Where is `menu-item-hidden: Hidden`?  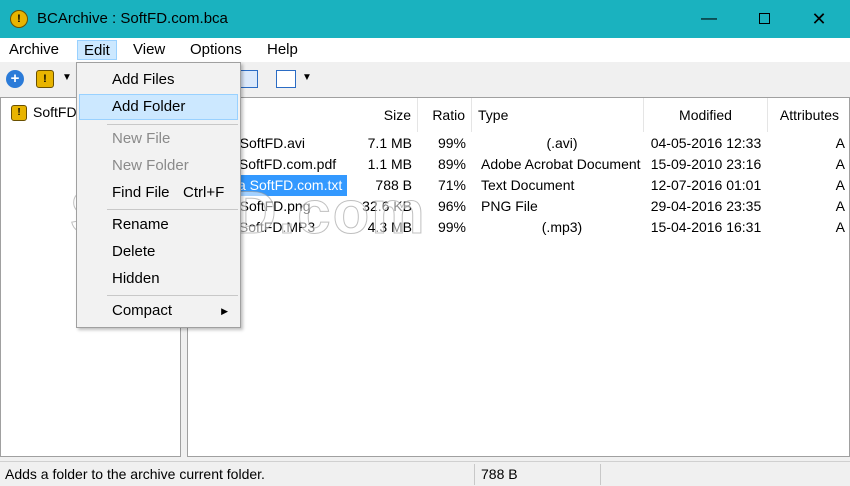 menu-item-hidden: Hidden is located at coordinates (158, 279).